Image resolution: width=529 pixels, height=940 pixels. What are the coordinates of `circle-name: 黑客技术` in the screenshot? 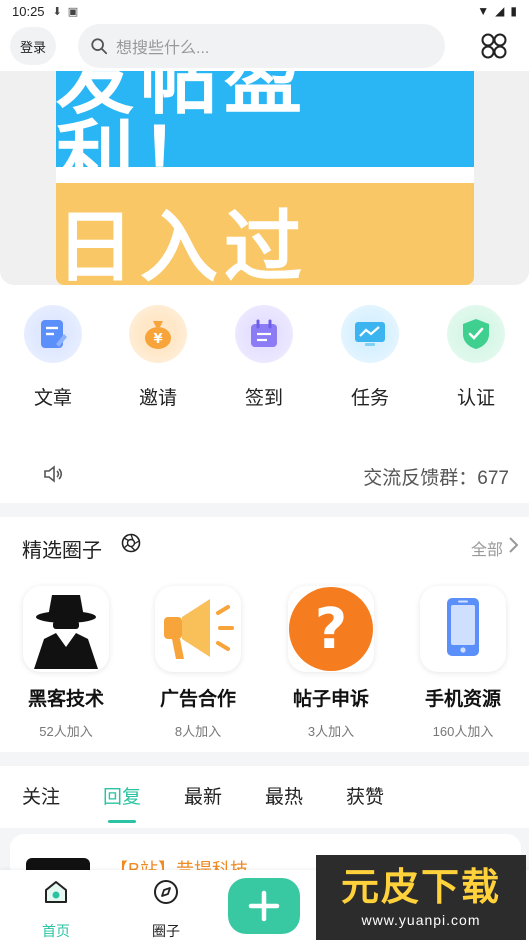 It's located at (65, 699).